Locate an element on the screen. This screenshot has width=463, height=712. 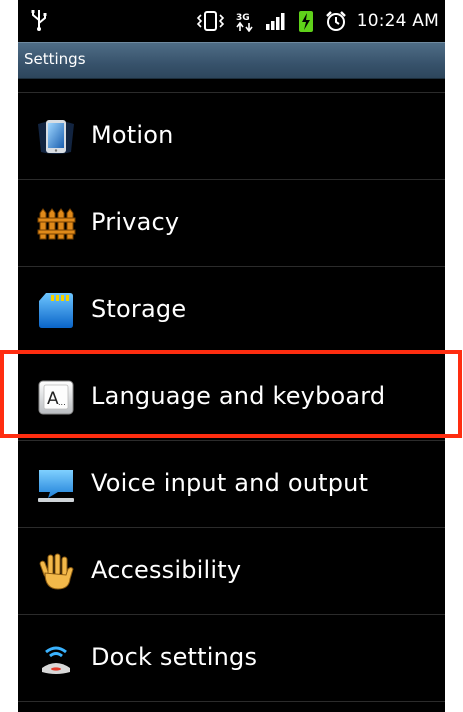
page-title: Settings is located at coordinates (55, 59).